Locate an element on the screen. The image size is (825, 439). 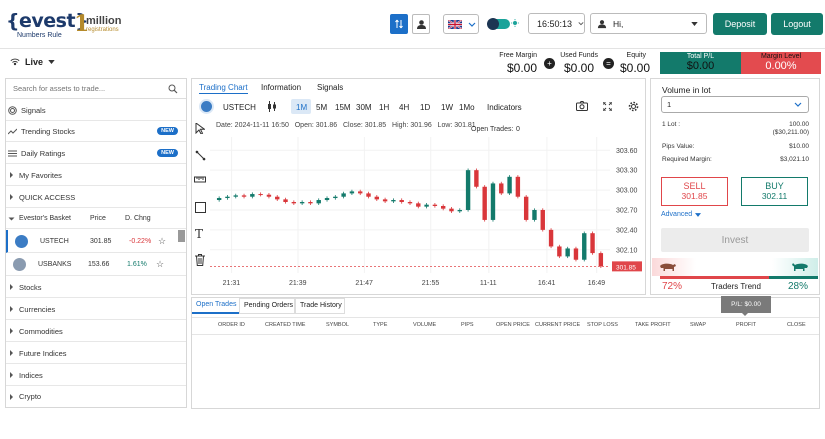
col-current-price: CURRENT PRICE is located at coordinates (557, 325).